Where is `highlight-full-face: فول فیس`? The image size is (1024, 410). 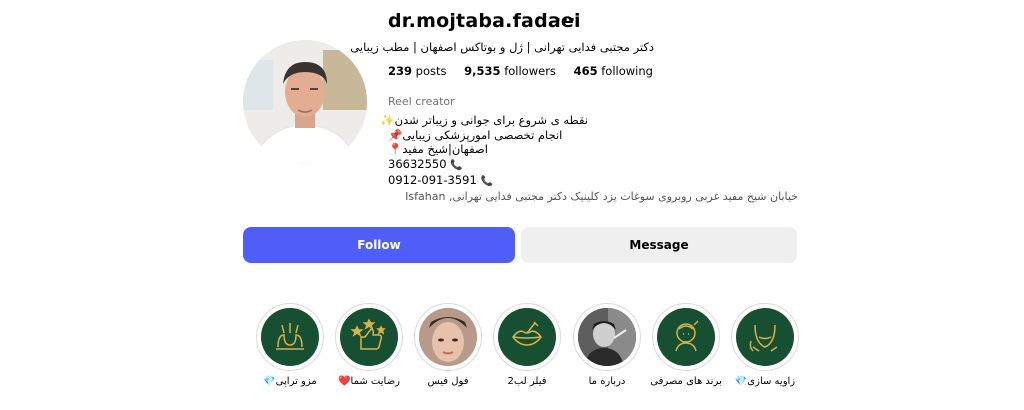
highlight-full-face: فول فیس is located at coordinates (448, 345).